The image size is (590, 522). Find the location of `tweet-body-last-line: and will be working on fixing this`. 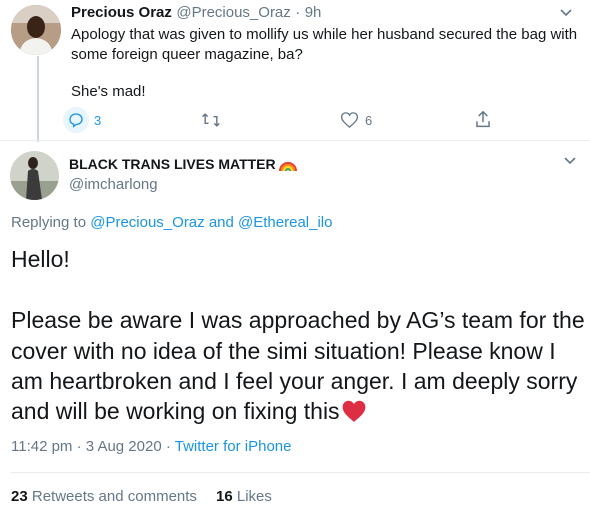

tweet-body-last-line: and will be working on fixing this is located at coordinates (189, 413).